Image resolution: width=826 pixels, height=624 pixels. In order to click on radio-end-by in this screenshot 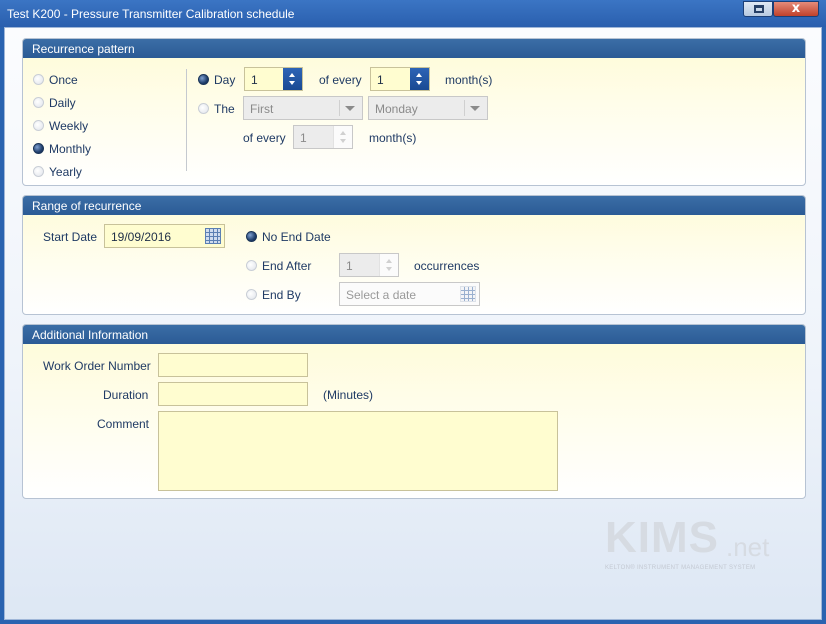, I will do `click(251, 294)`.